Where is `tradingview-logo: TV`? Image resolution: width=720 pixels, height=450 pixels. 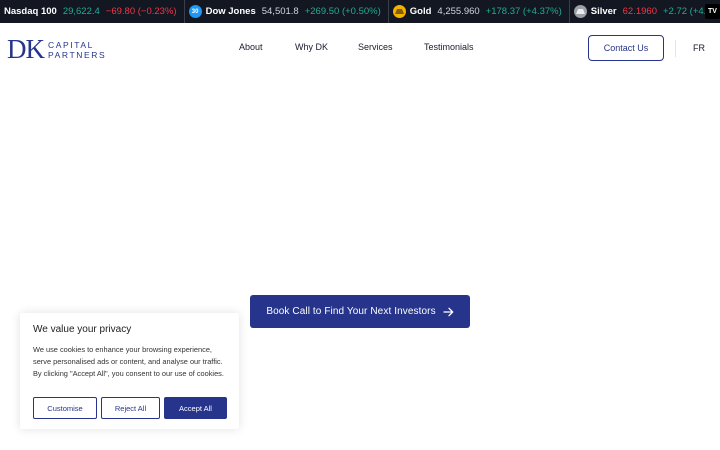
tradingview-logo: TV is located at coordinates (712, 11).